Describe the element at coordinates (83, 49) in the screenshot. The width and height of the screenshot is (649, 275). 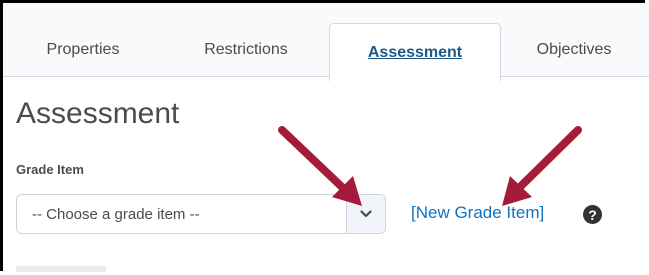
I see `tab-properties: Properties` at that location.